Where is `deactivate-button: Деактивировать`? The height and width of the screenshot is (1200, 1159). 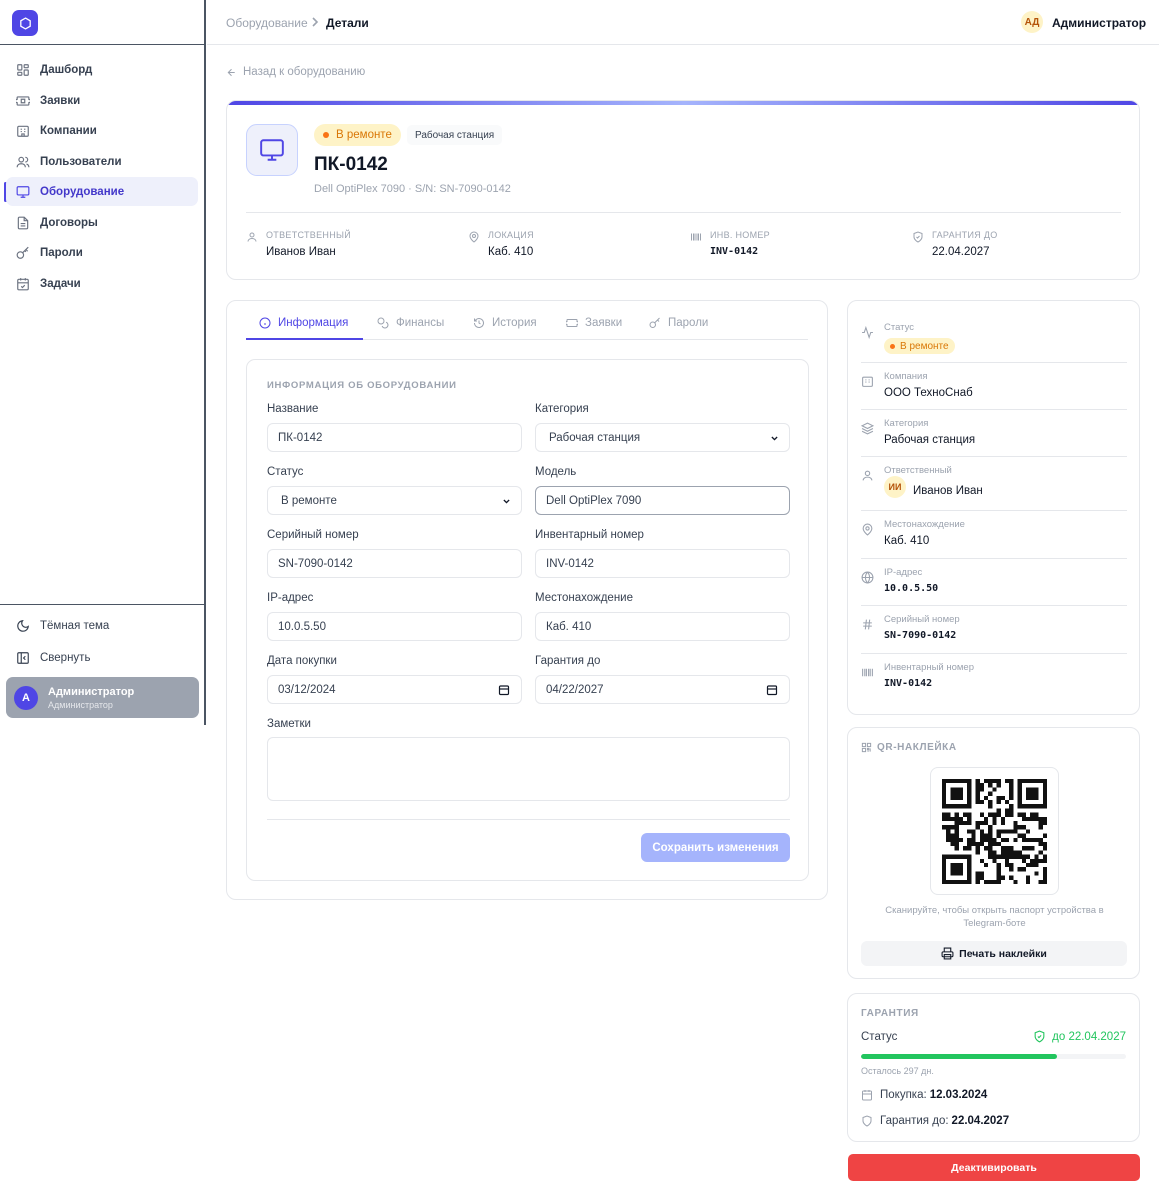
deactivate-button: Деактивировать is located at coordinates (994, 1167).